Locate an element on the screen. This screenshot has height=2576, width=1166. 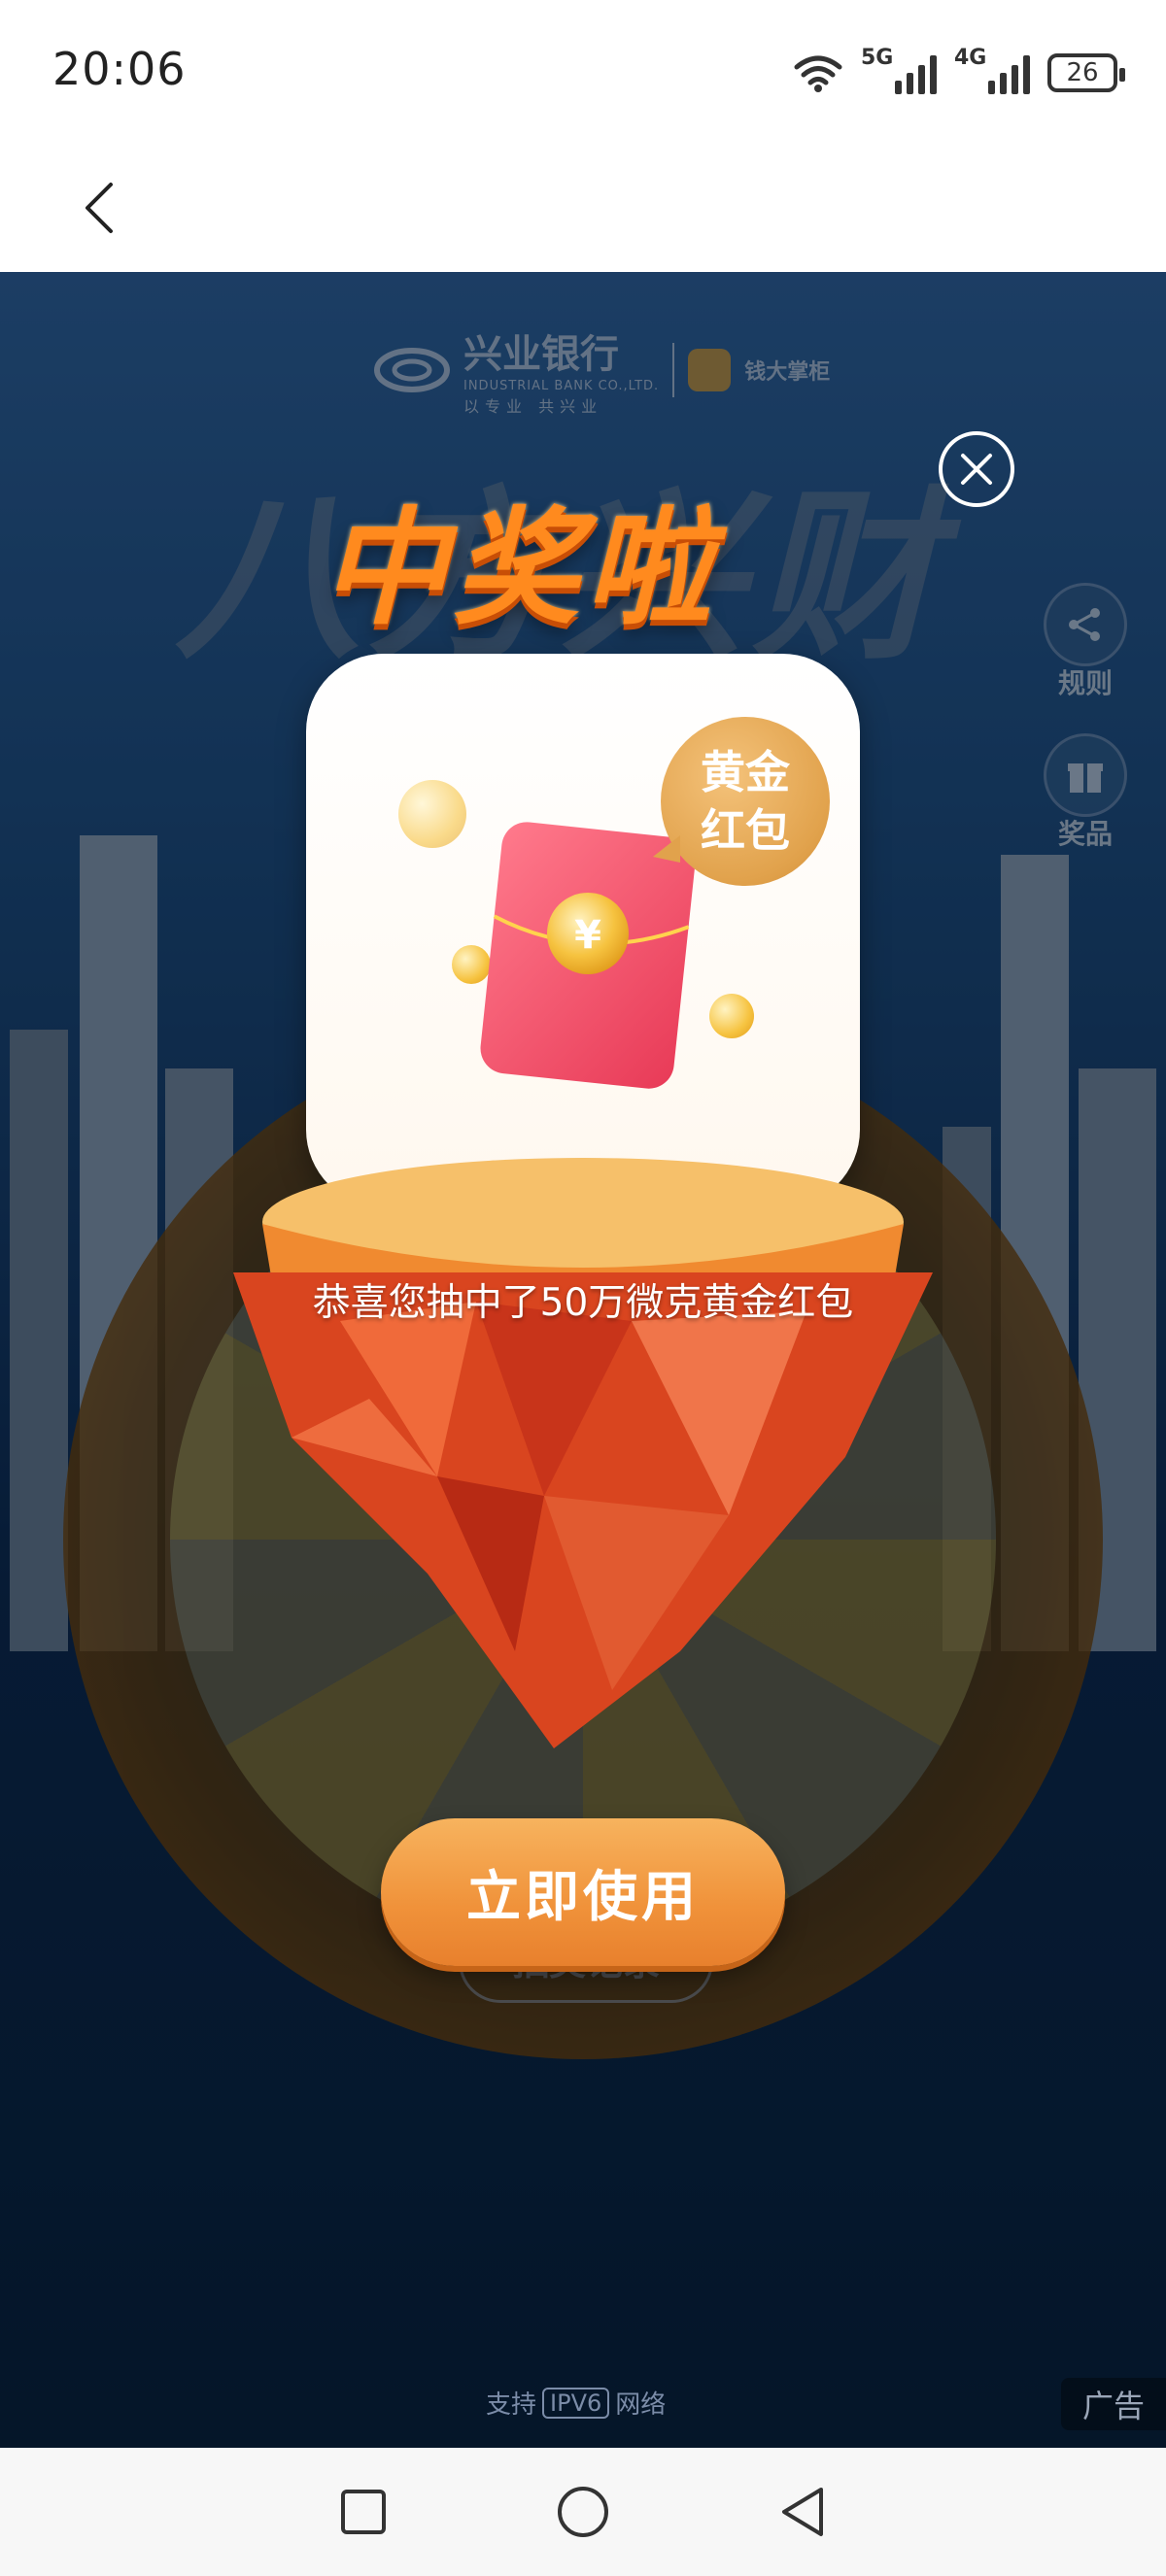
network-5g-label: 5G is located at coordinates (877, 58).